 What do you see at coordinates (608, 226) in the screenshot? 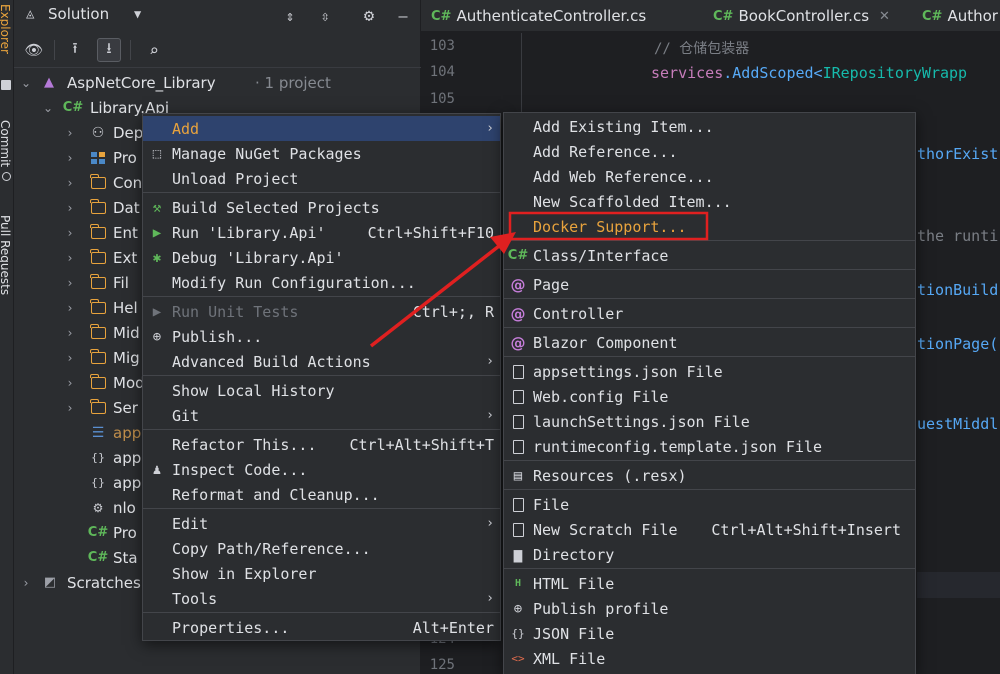
I see `annotation-highlight-box` at bounding box center [608, 226].